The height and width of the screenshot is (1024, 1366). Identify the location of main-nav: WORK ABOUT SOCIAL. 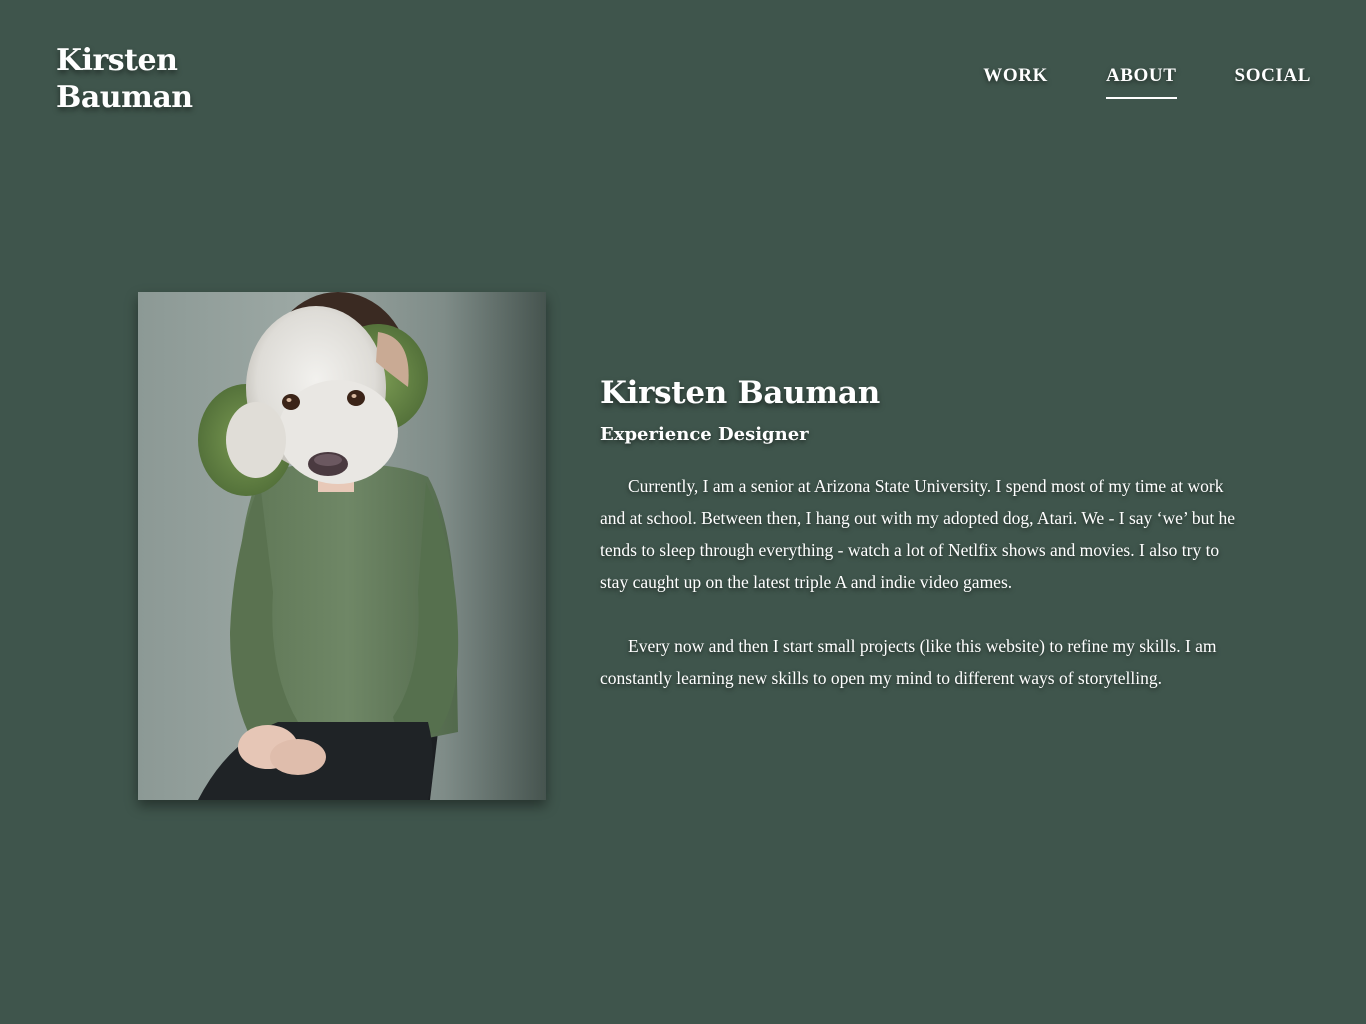
(1147, 81).